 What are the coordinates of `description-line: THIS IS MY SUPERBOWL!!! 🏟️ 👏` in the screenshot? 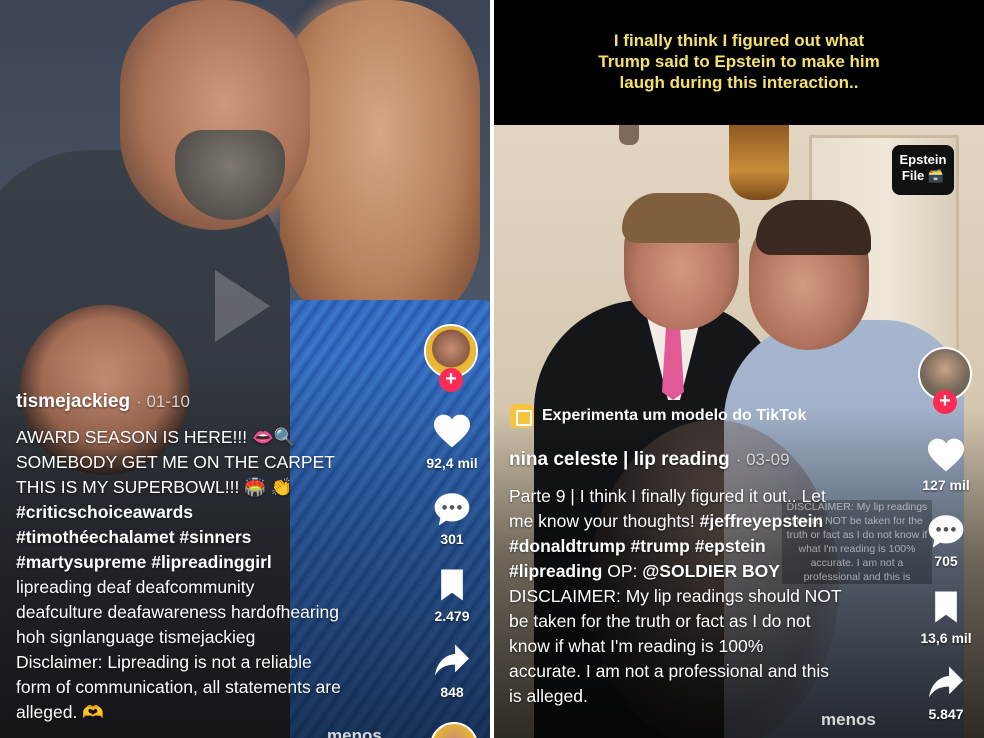 It's located at (154, 487).